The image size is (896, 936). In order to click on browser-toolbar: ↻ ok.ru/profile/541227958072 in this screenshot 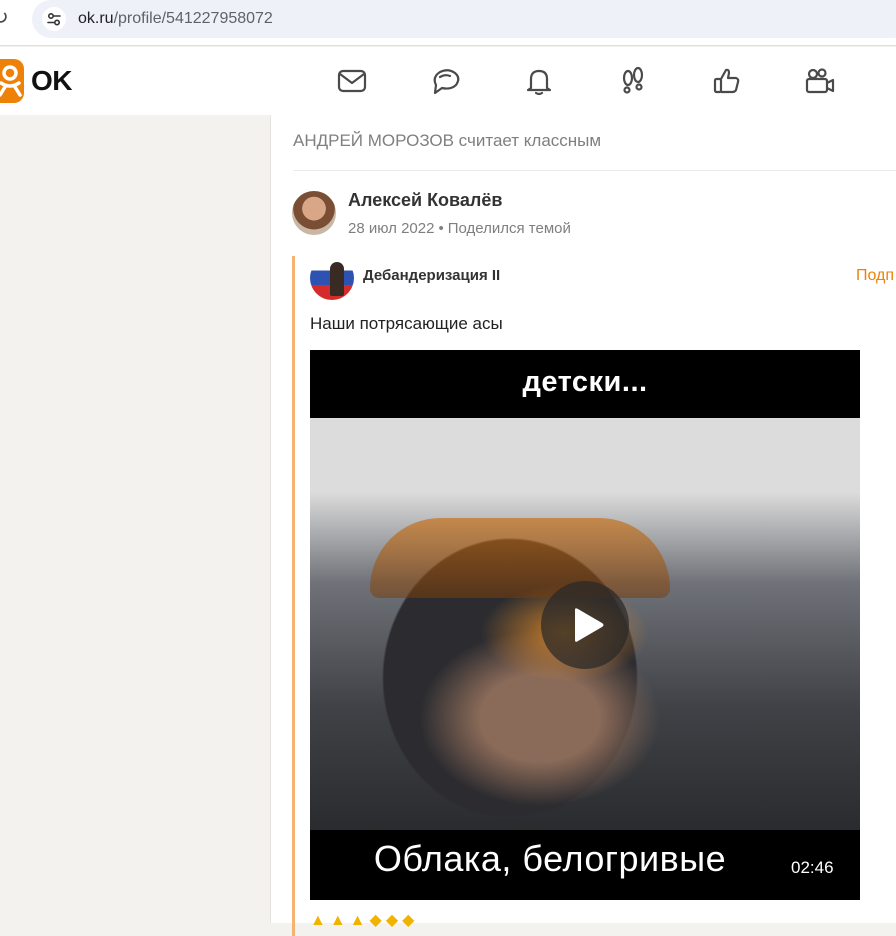, I will do `click(448, 23)`.